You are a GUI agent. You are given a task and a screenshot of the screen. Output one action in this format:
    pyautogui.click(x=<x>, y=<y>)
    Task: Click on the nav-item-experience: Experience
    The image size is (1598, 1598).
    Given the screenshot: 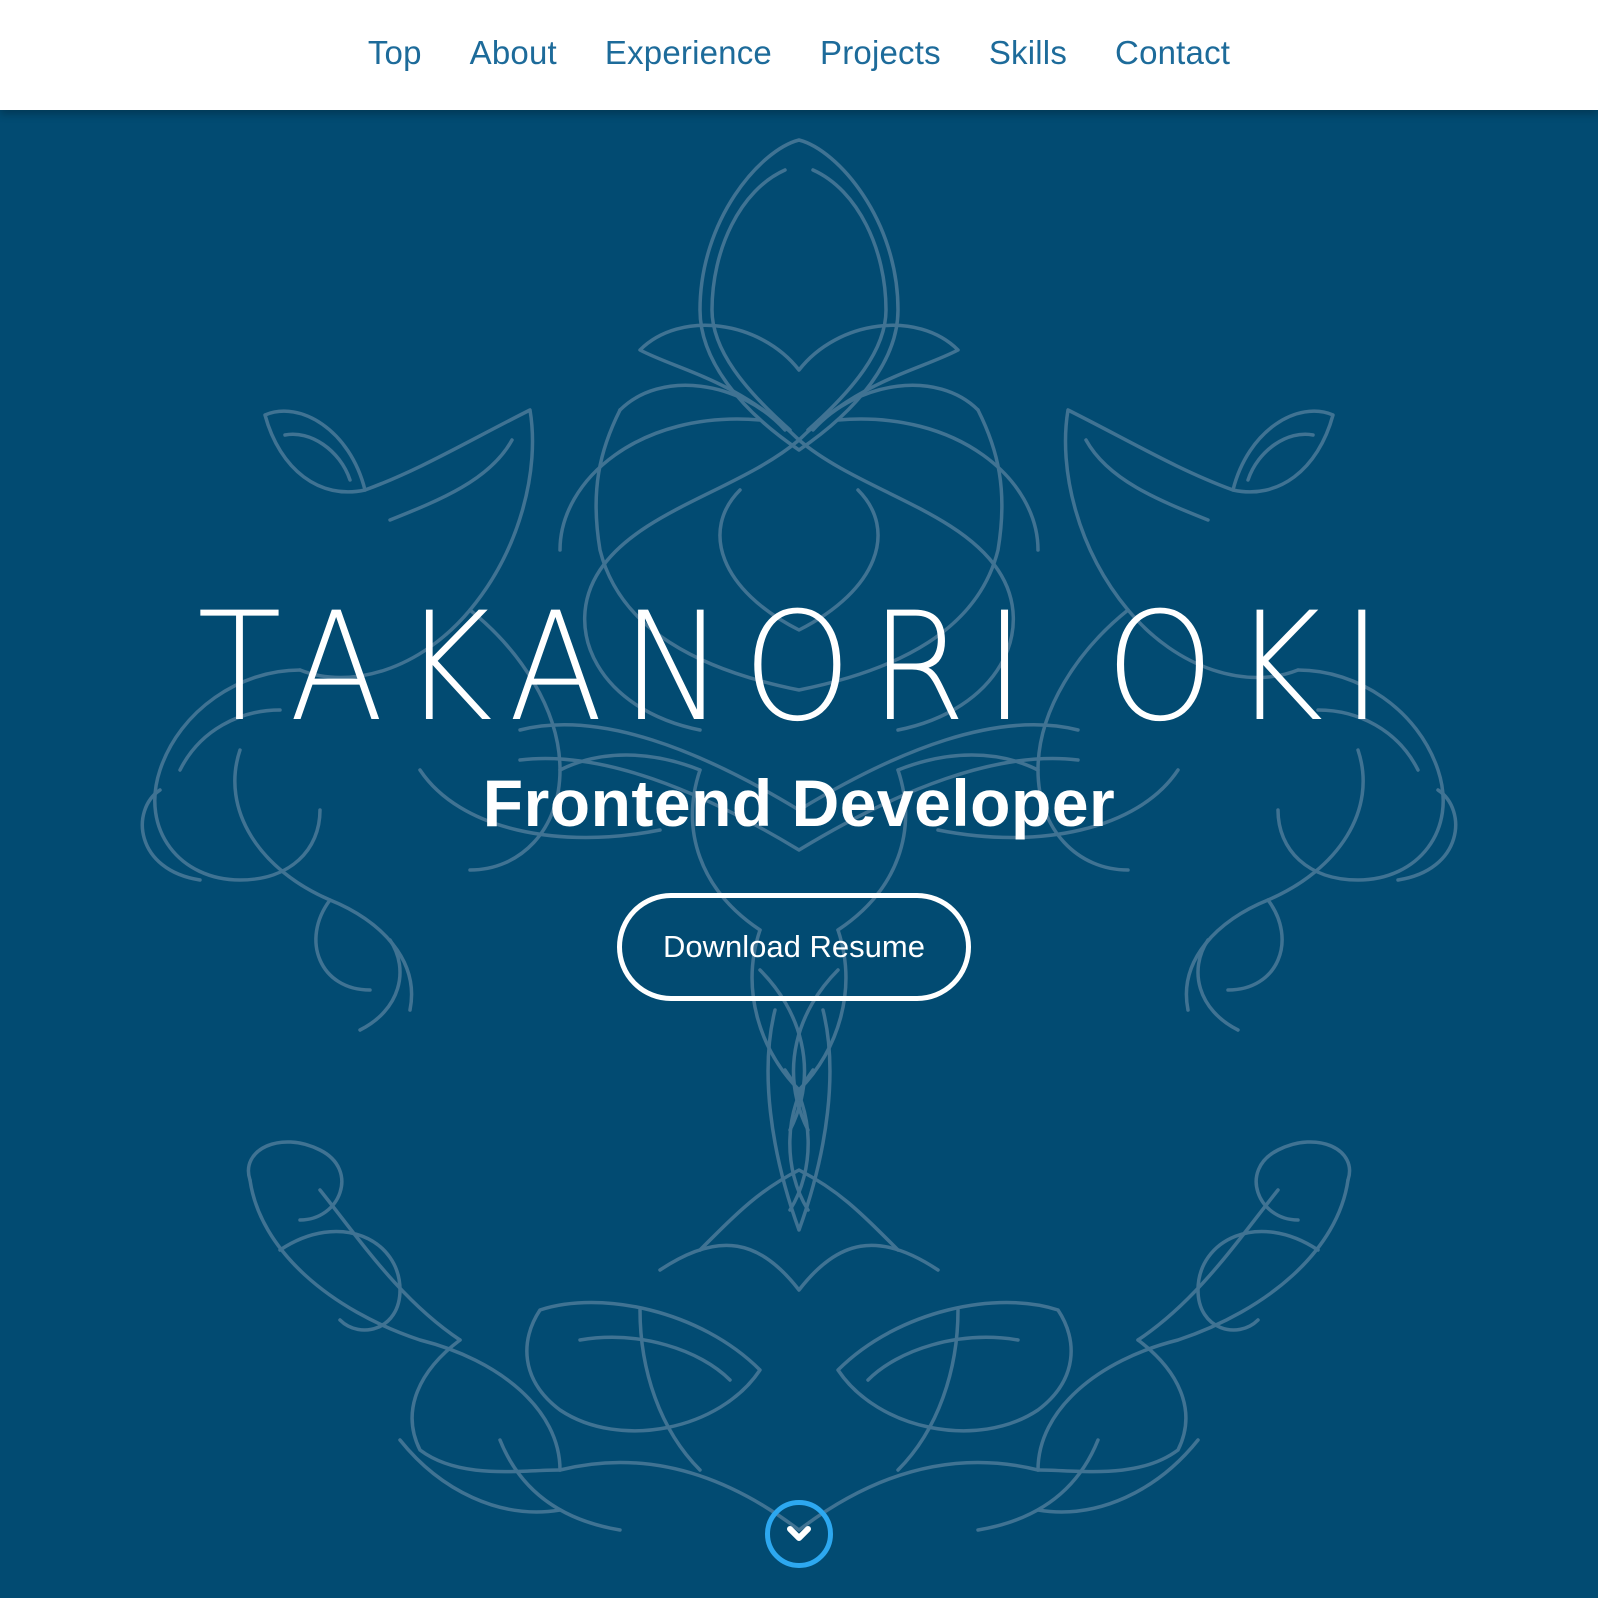 What is the action you would take?
    pyautogui.click(x=688, y=53)
    